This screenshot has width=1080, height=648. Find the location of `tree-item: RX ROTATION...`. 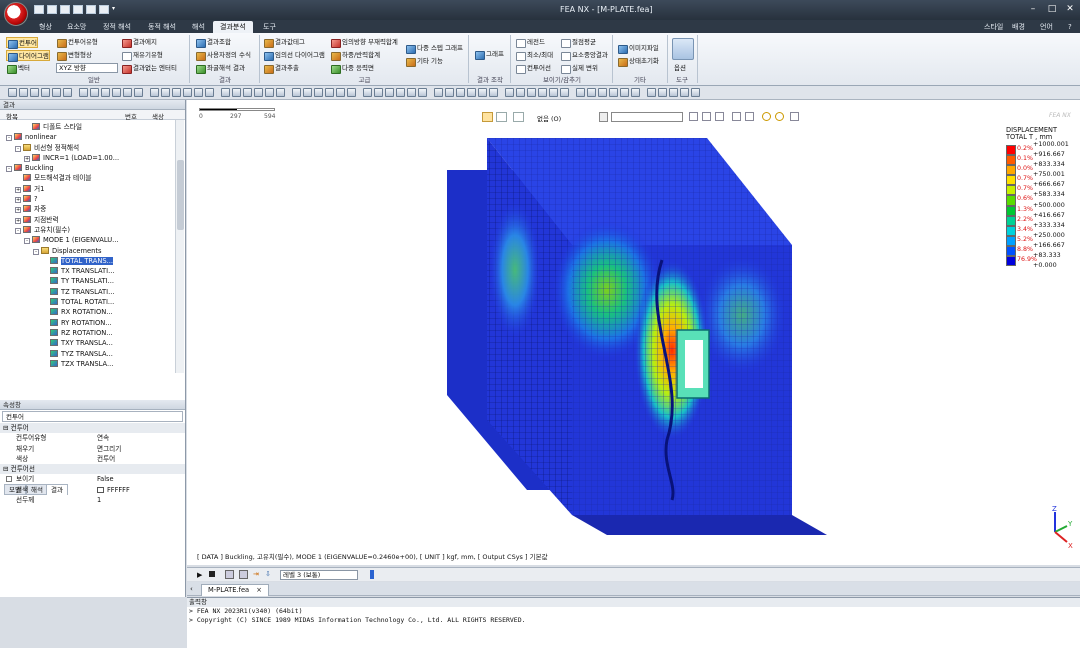

tree-item: RX ROTATION... is located at coordinates (92, 312).